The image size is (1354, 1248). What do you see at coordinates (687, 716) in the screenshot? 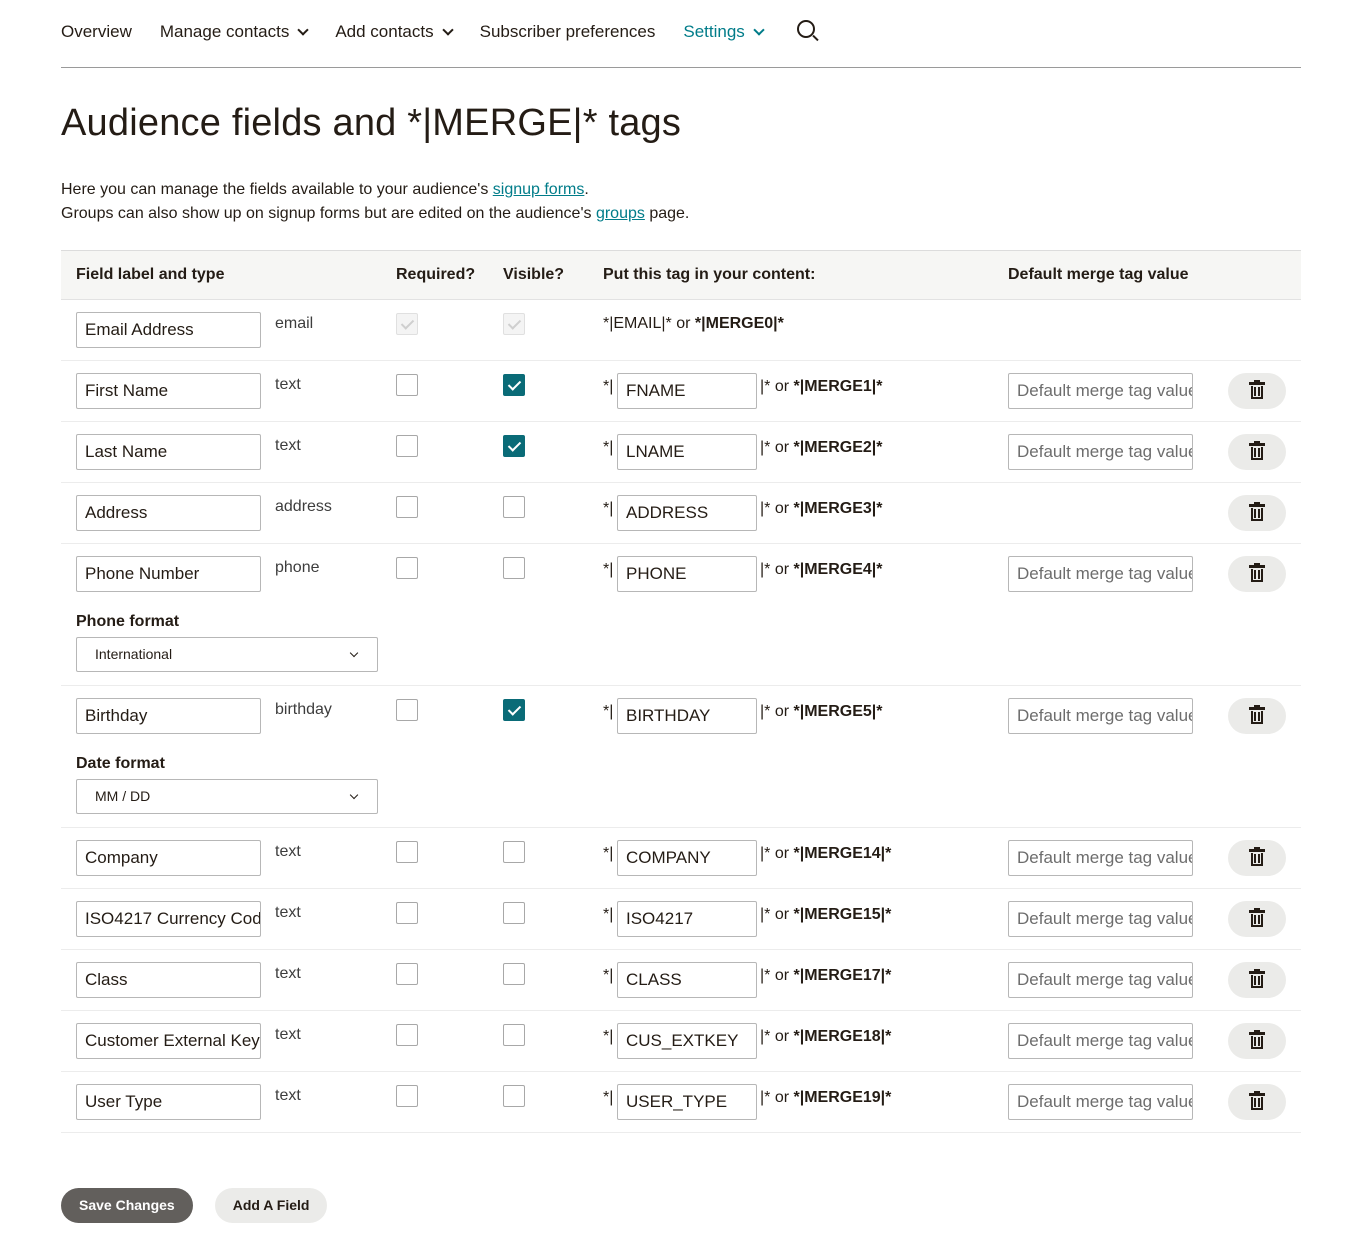
I see `merge-tag-input: BIRTHDAY` at bounding box center [687, 716].